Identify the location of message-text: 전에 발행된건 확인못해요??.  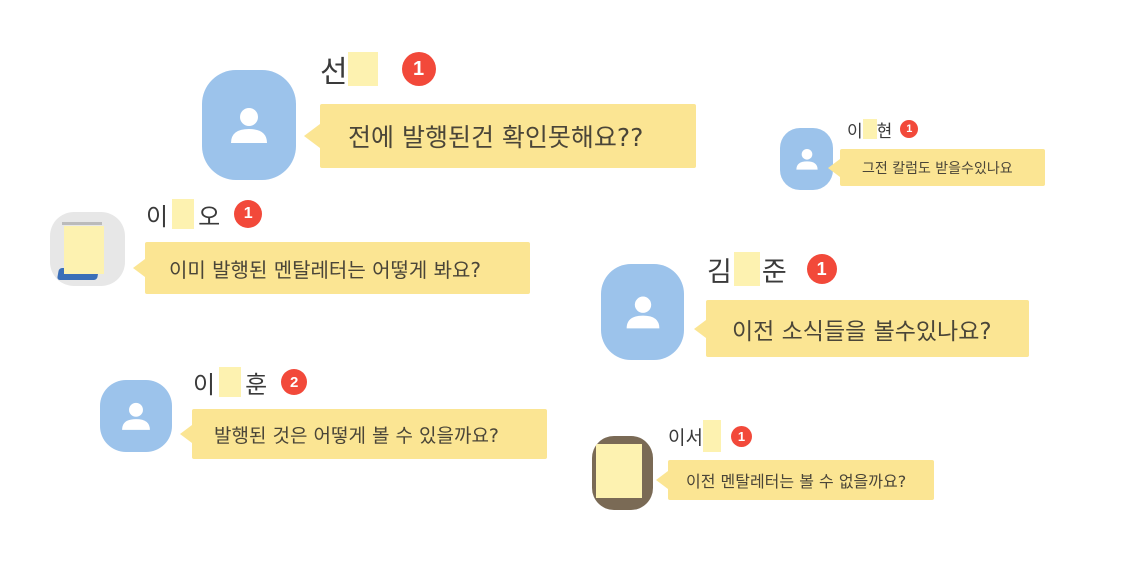
(496, 137).